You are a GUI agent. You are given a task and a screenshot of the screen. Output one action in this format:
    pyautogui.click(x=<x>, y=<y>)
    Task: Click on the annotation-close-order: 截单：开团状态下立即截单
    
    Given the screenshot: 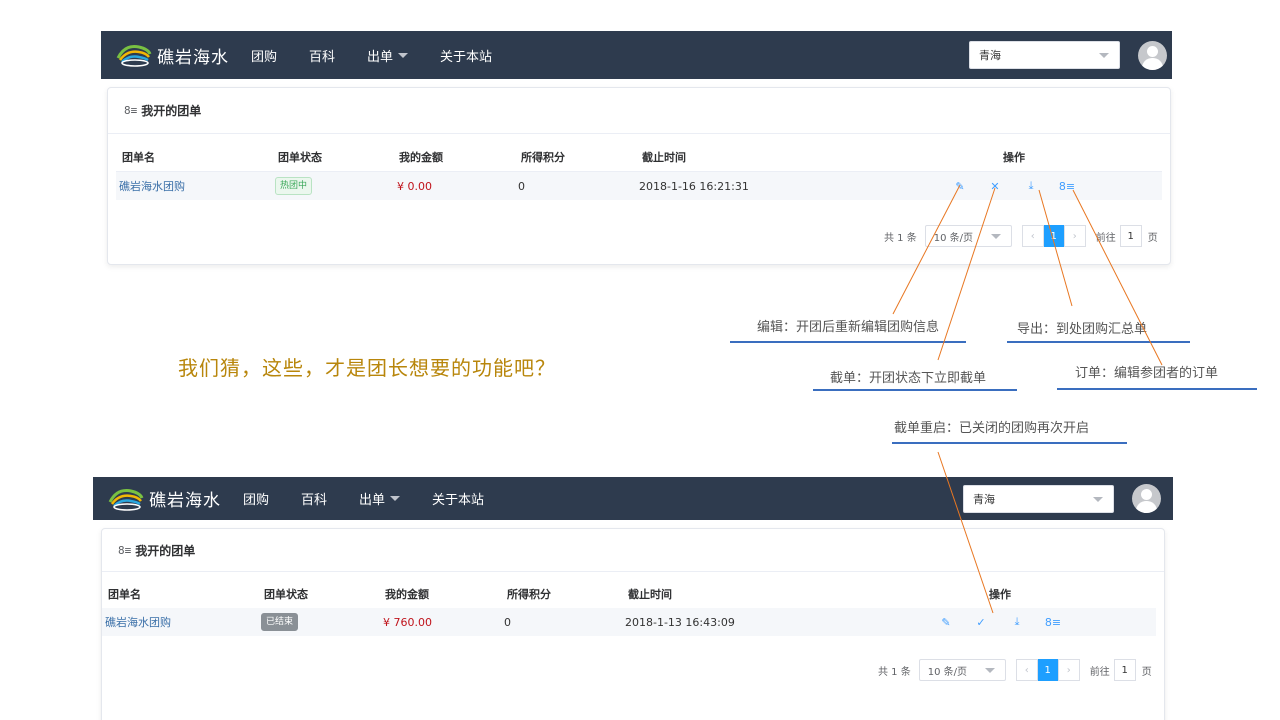 What is the action you would take?
    pyautogui.click(x=908, y=378)
    